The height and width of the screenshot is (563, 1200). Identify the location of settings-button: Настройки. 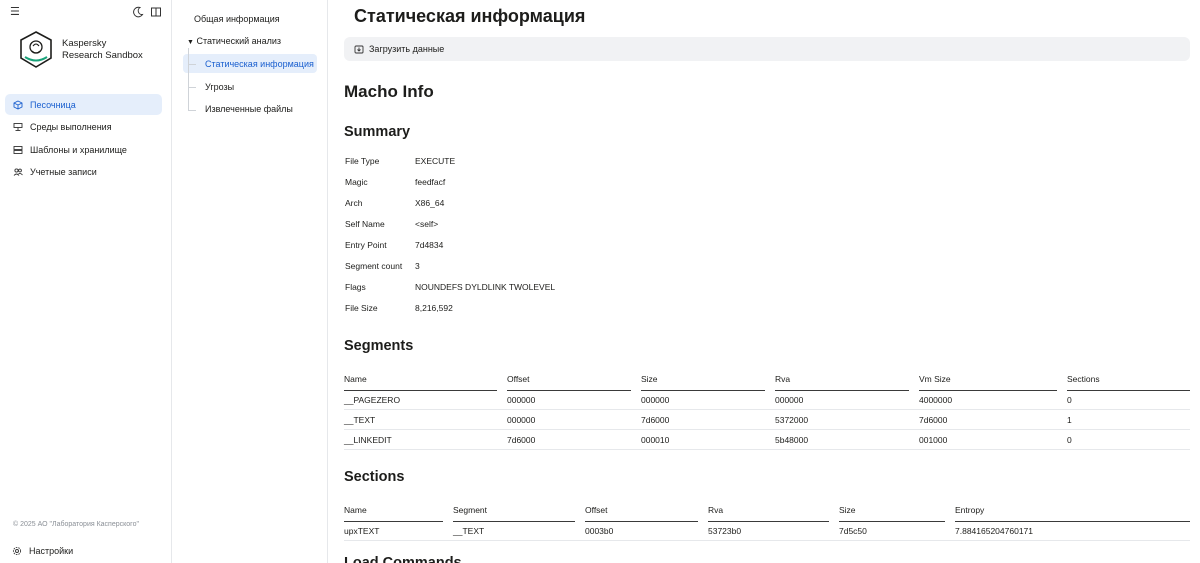
(42, 551).